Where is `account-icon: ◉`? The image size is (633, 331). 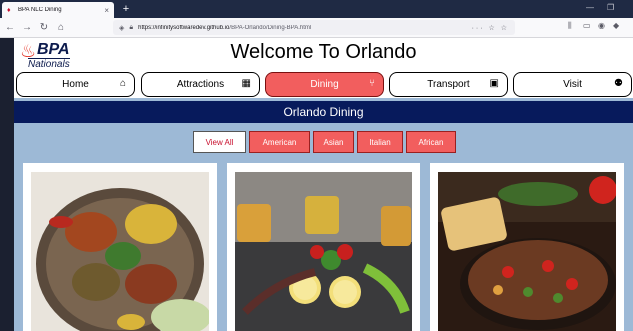
account-icon: ◉ is located at coordinates (601, 25).